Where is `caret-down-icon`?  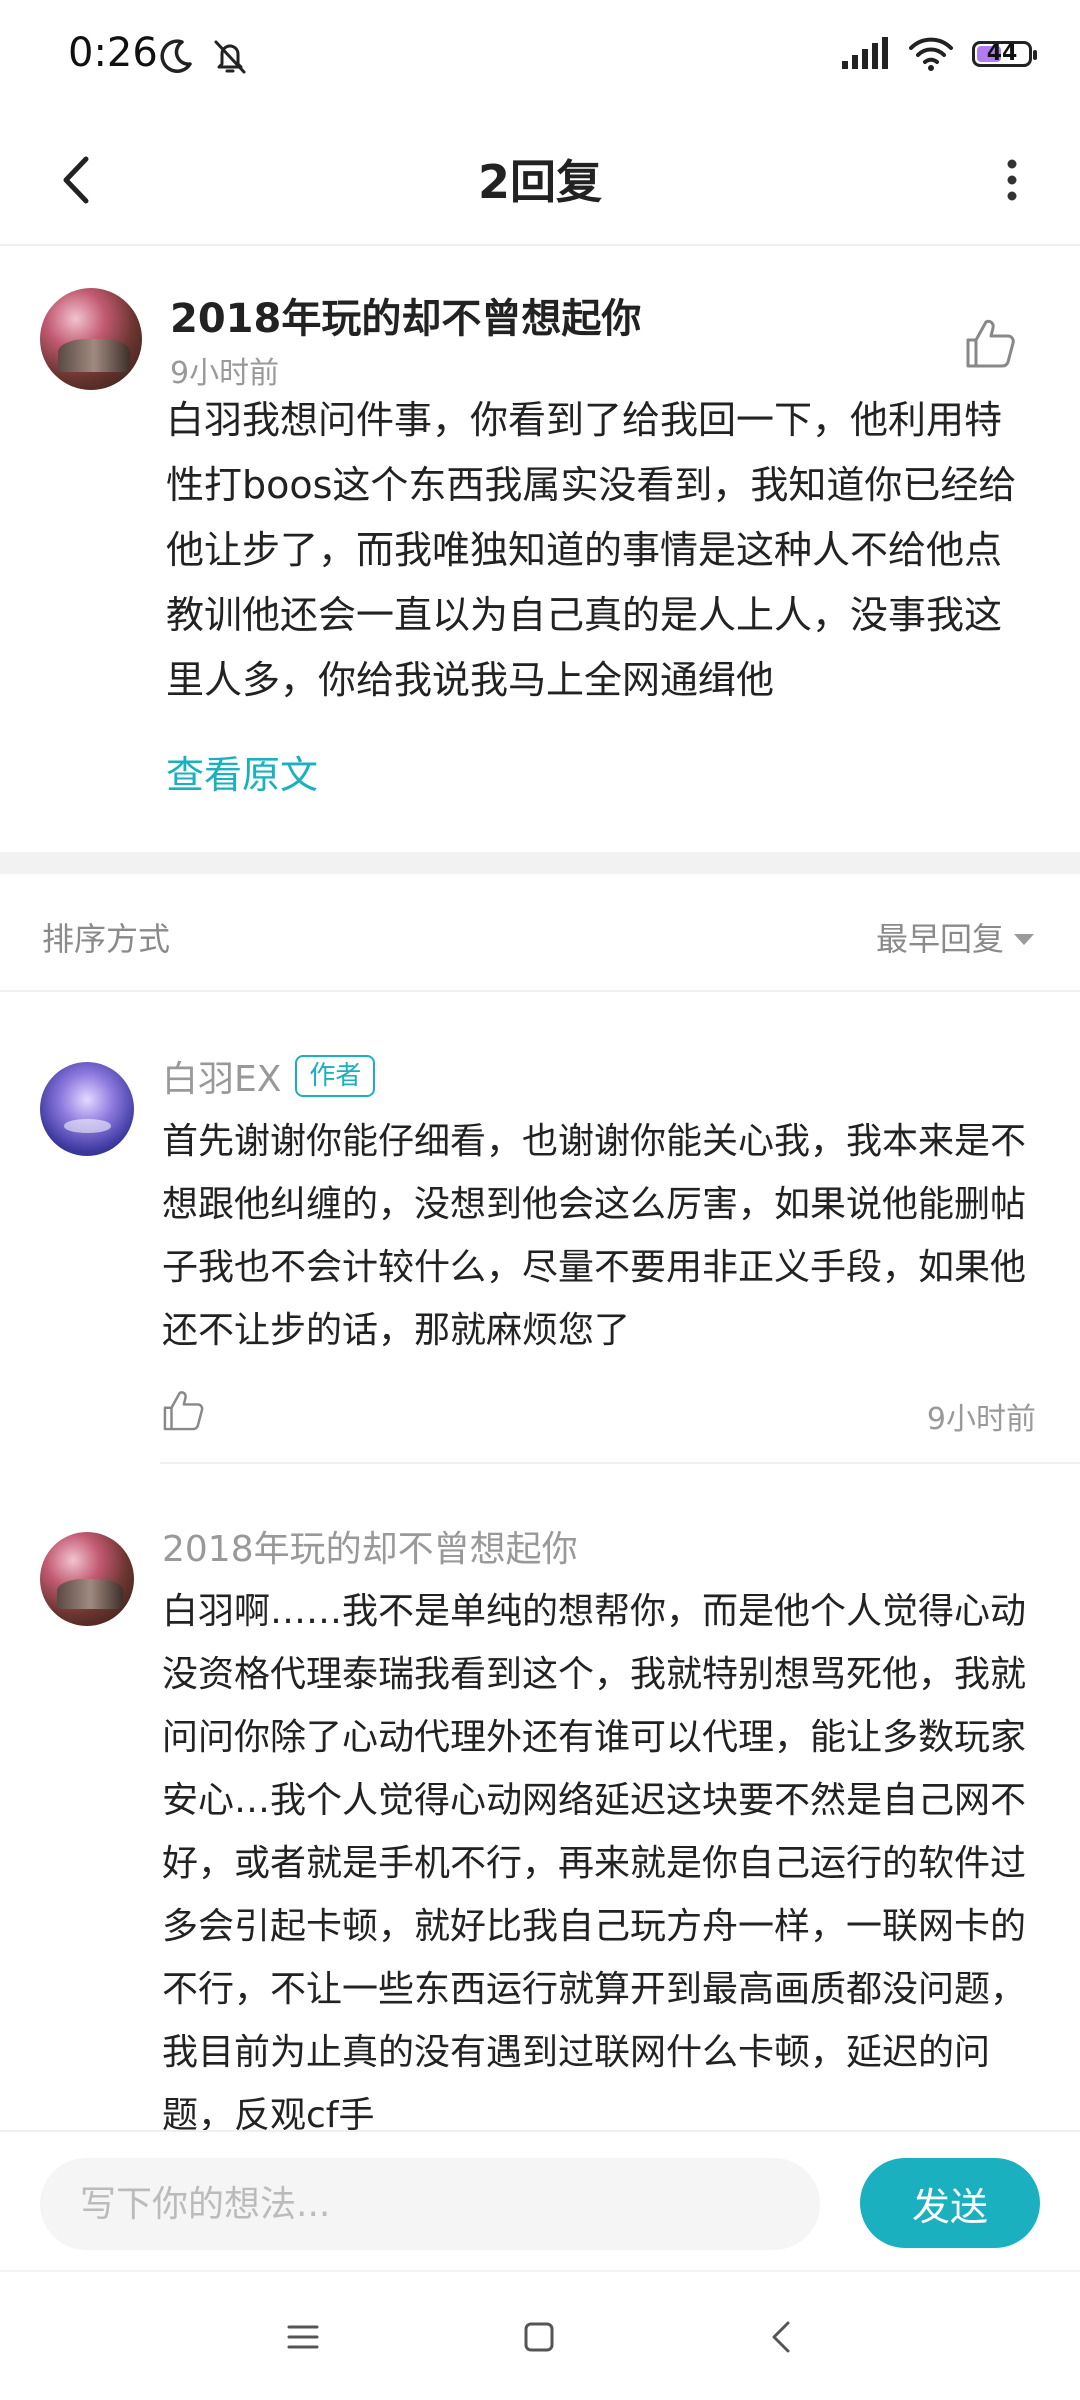 caret-down-icon is located at coordinates (1024, 939).